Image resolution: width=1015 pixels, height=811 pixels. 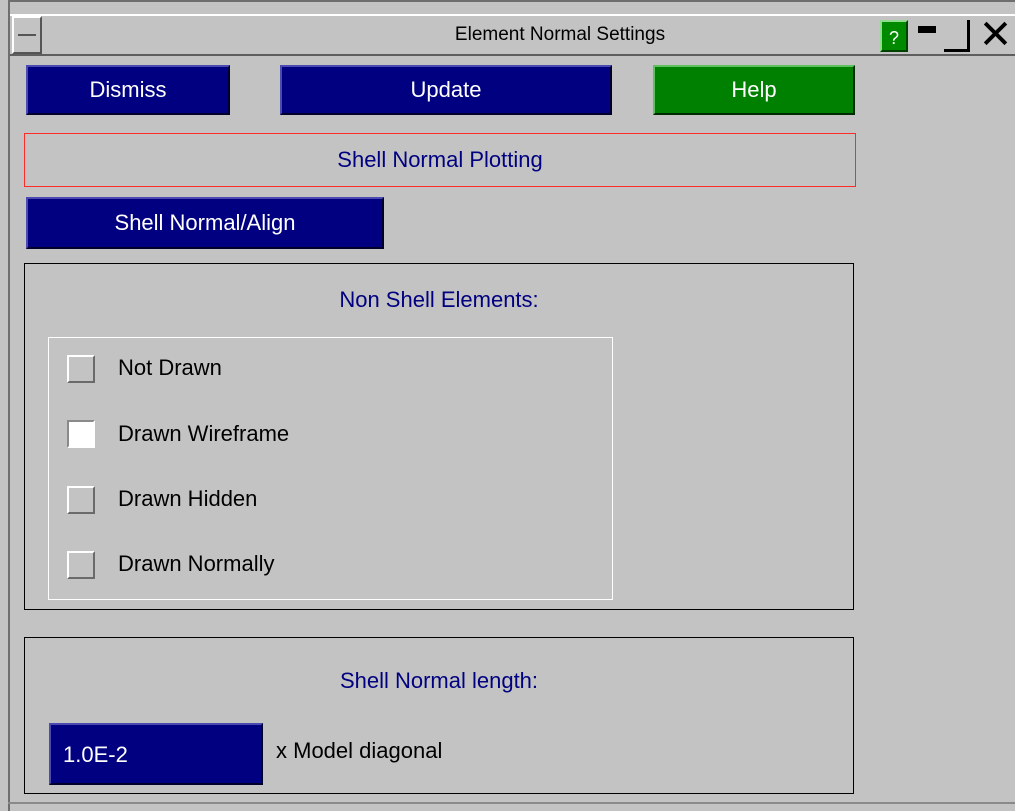 What do you see at coordinates (187, 499) in the screenshot?
I see `option-drawn-hidden-label: Drawn Hidden` at bounding box center [187, 499].